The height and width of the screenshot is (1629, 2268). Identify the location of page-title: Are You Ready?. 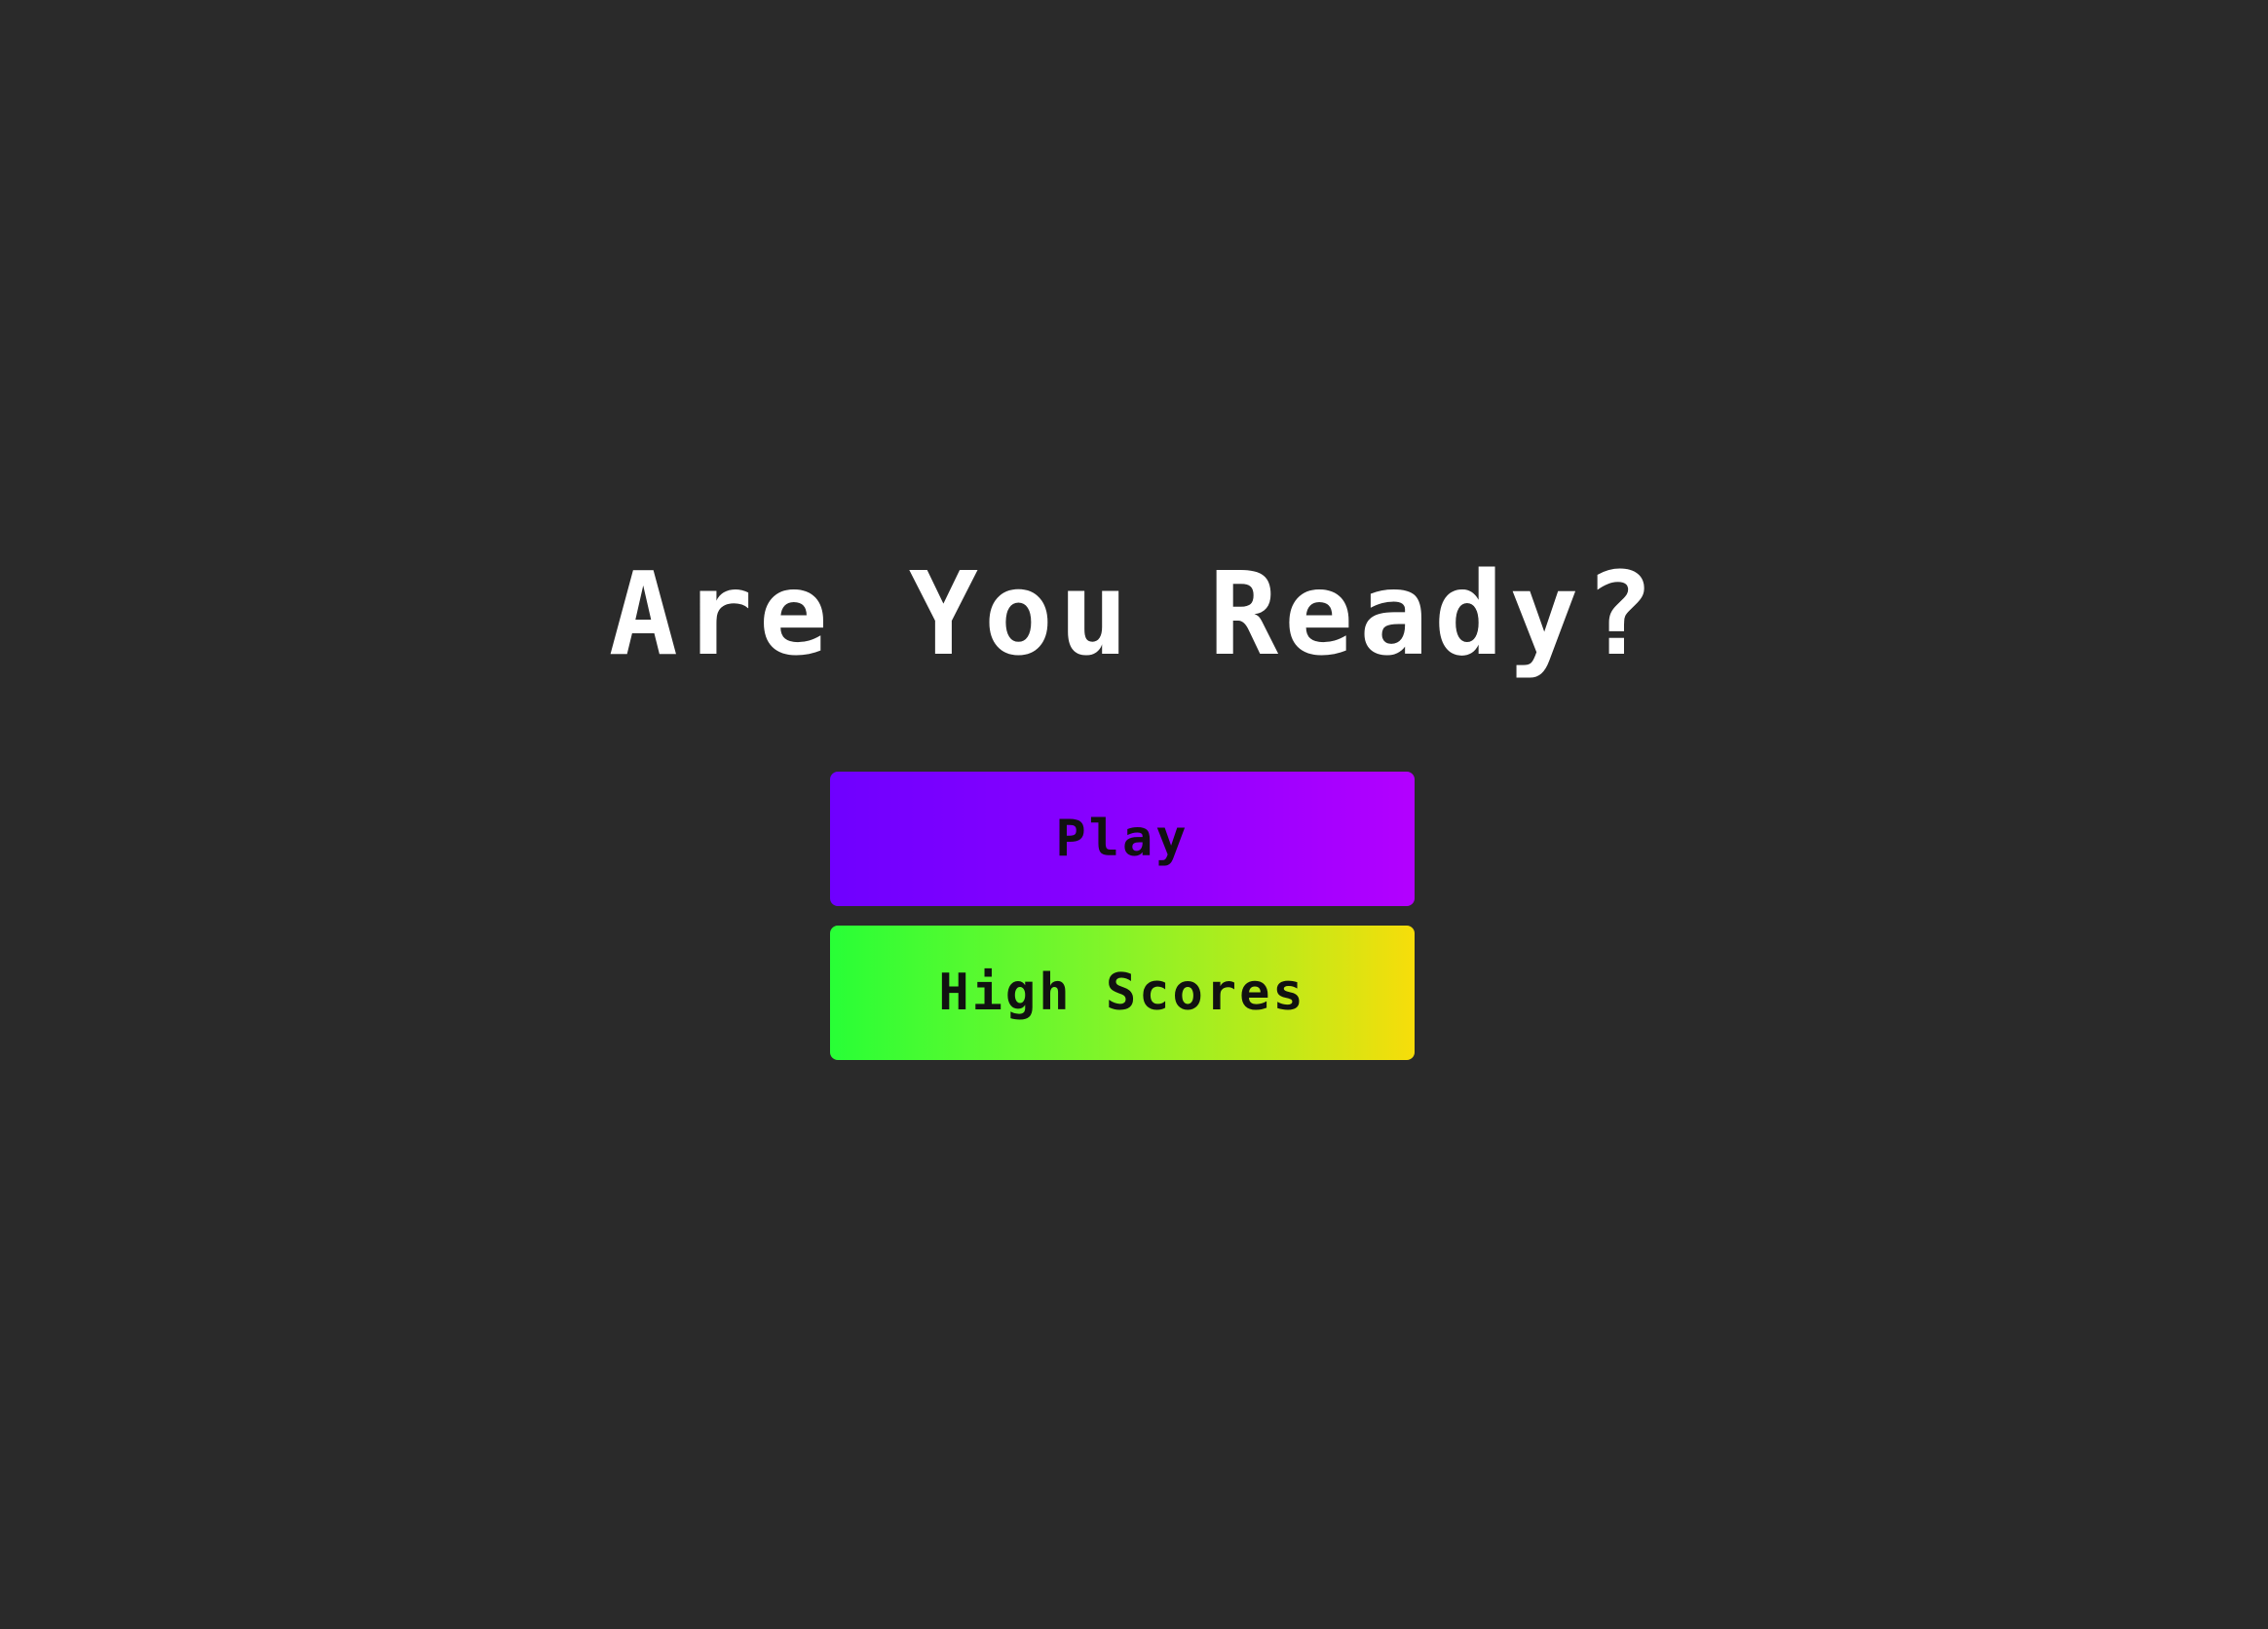
(1134, 614).